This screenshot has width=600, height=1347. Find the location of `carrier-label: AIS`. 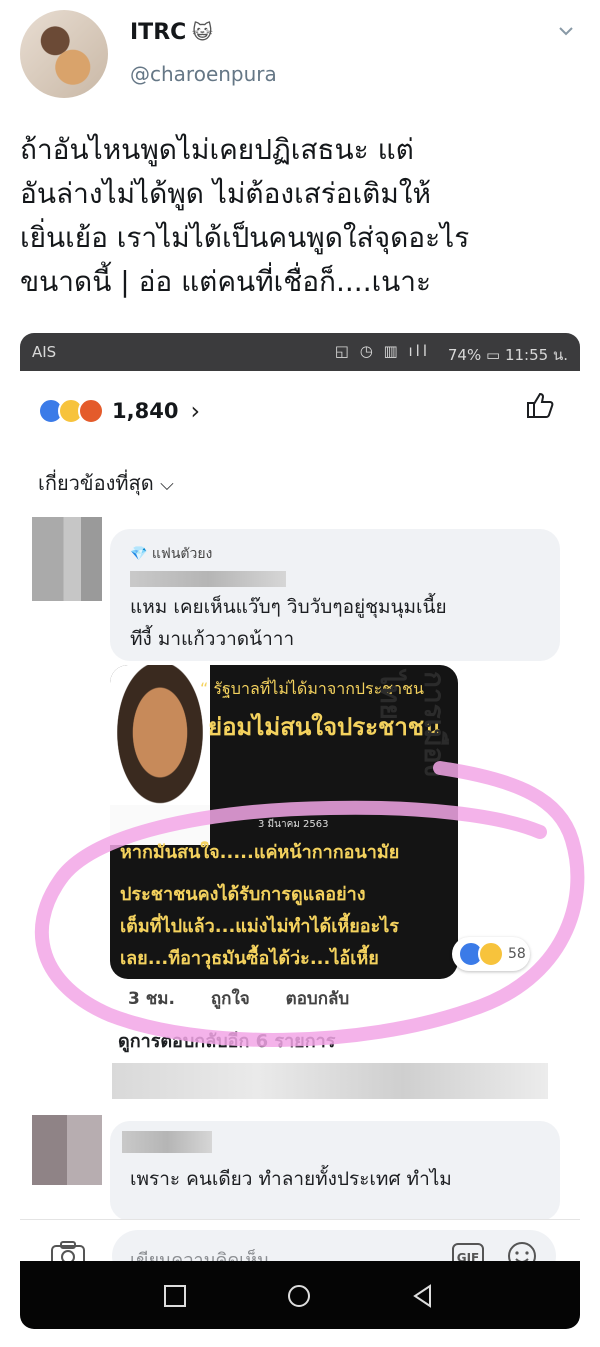

carrier-label: AIS is located at coordinates (44, 352).